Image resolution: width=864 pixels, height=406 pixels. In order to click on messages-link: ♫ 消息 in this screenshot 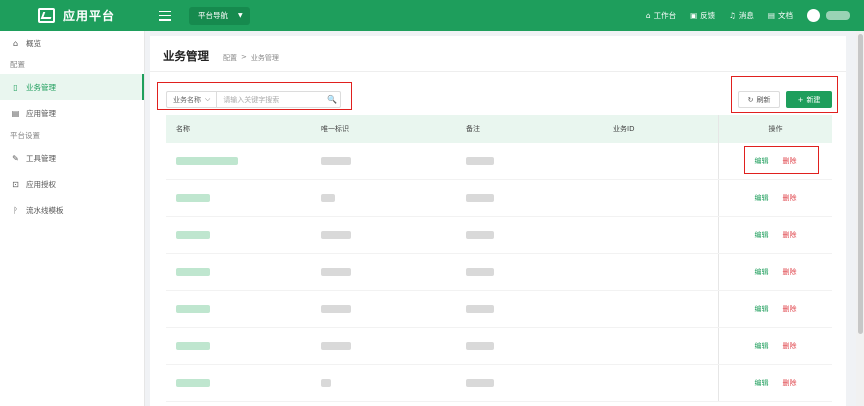, I will do `click(741, 15)`.